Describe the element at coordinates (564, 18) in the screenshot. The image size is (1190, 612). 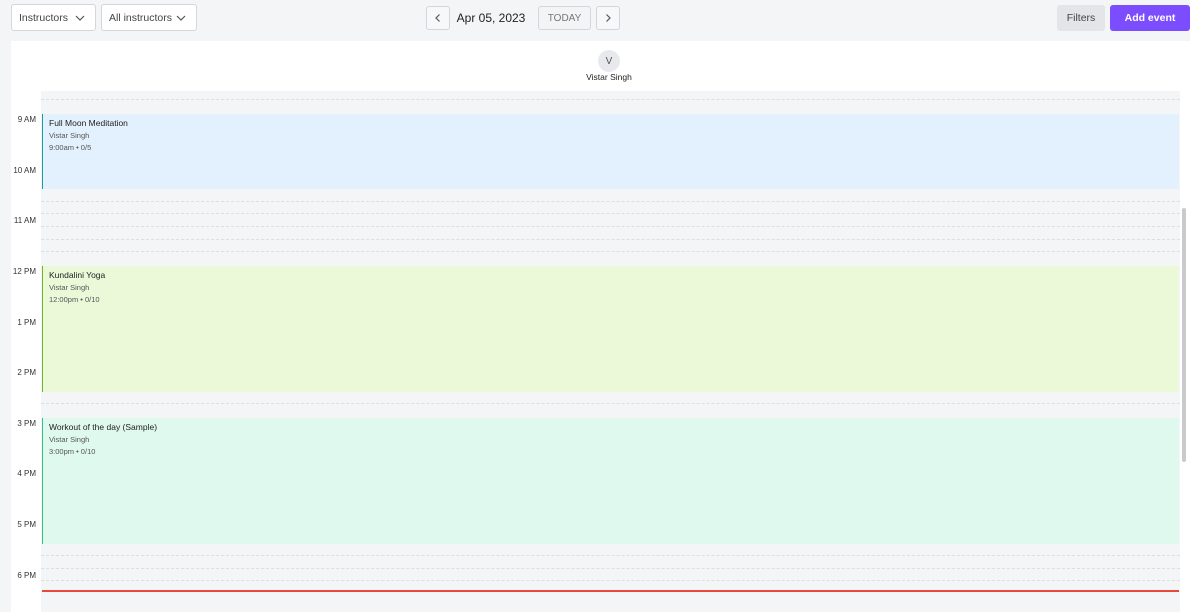
I see `today-button: TODAY` at that location.